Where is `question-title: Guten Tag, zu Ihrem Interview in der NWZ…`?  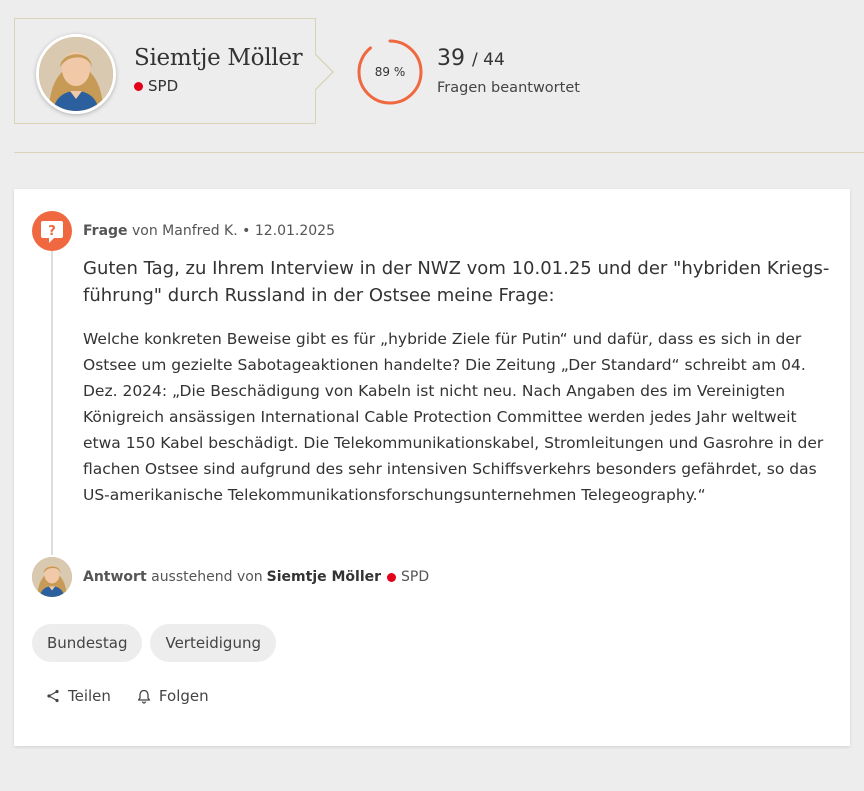 question-title: Guten Tag, zu Ihrem Interview in der NWZ… is located at coordinates (456, 282).